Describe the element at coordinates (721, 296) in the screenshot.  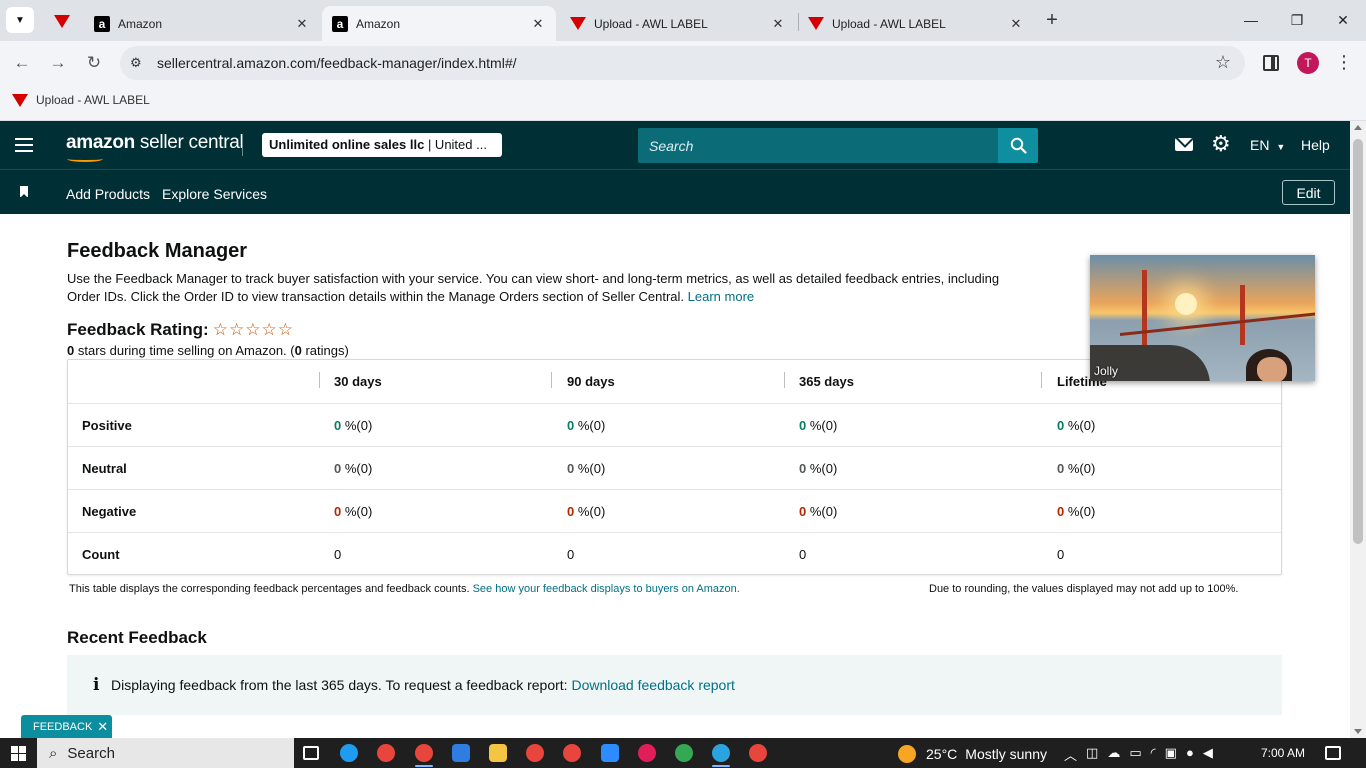
I see `learn-more-link: Learn more` at that location.